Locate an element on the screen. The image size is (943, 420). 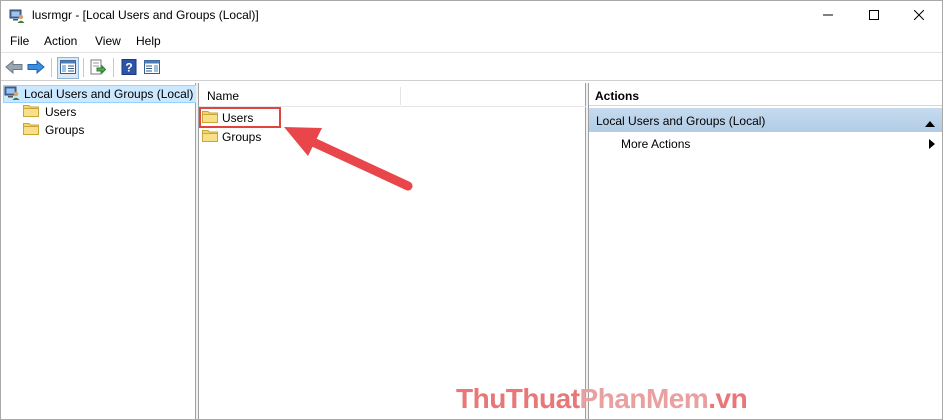
list-item-groups: Groups is located at coordinates (231, 137).